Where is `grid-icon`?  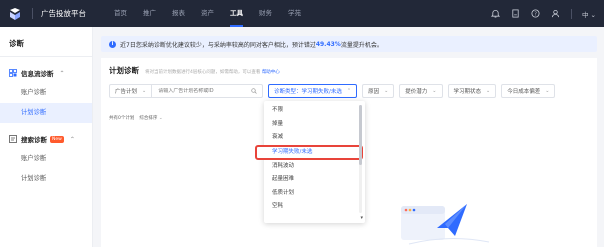
grid-icon is located at coordinates (13, 73).